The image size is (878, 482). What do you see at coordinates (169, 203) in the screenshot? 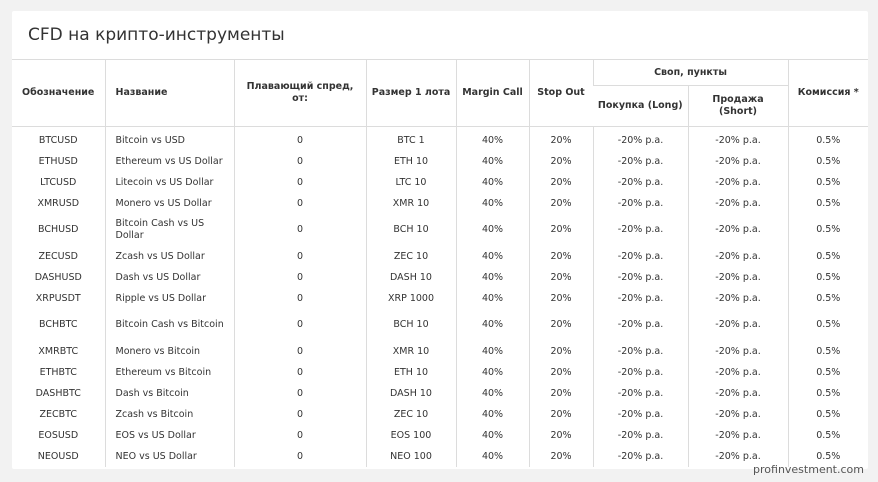
I see `cell-name: Monero vs US Dollar` at bounding box center [169, 203].